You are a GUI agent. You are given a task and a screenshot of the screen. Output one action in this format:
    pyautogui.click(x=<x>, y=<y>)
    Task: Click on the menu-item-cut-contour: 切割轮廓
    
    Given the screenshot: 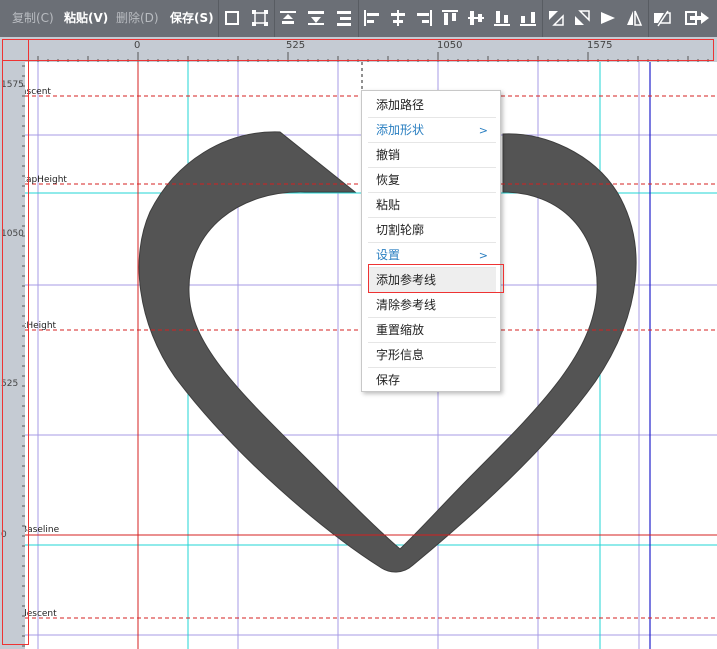 What is the action you would take?
    pyautogui.click(x=432, y=230)
    